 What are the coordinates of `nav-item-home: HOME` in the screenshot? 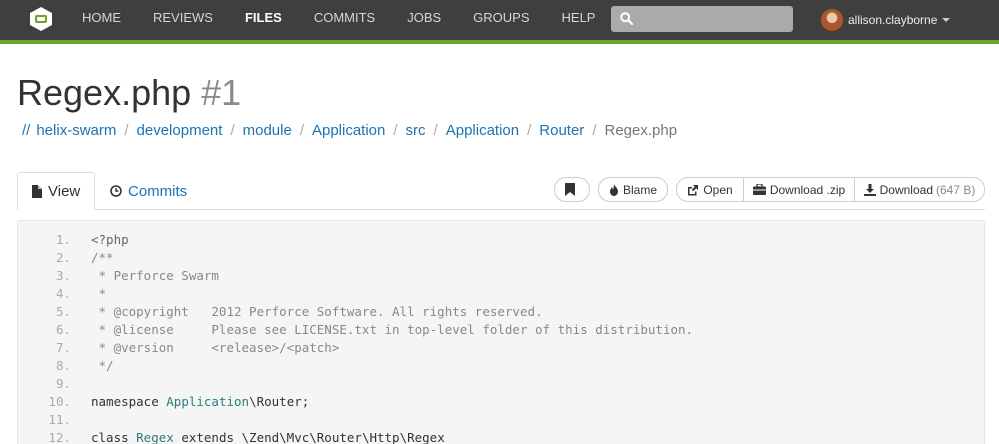 It's located at (101, 20).